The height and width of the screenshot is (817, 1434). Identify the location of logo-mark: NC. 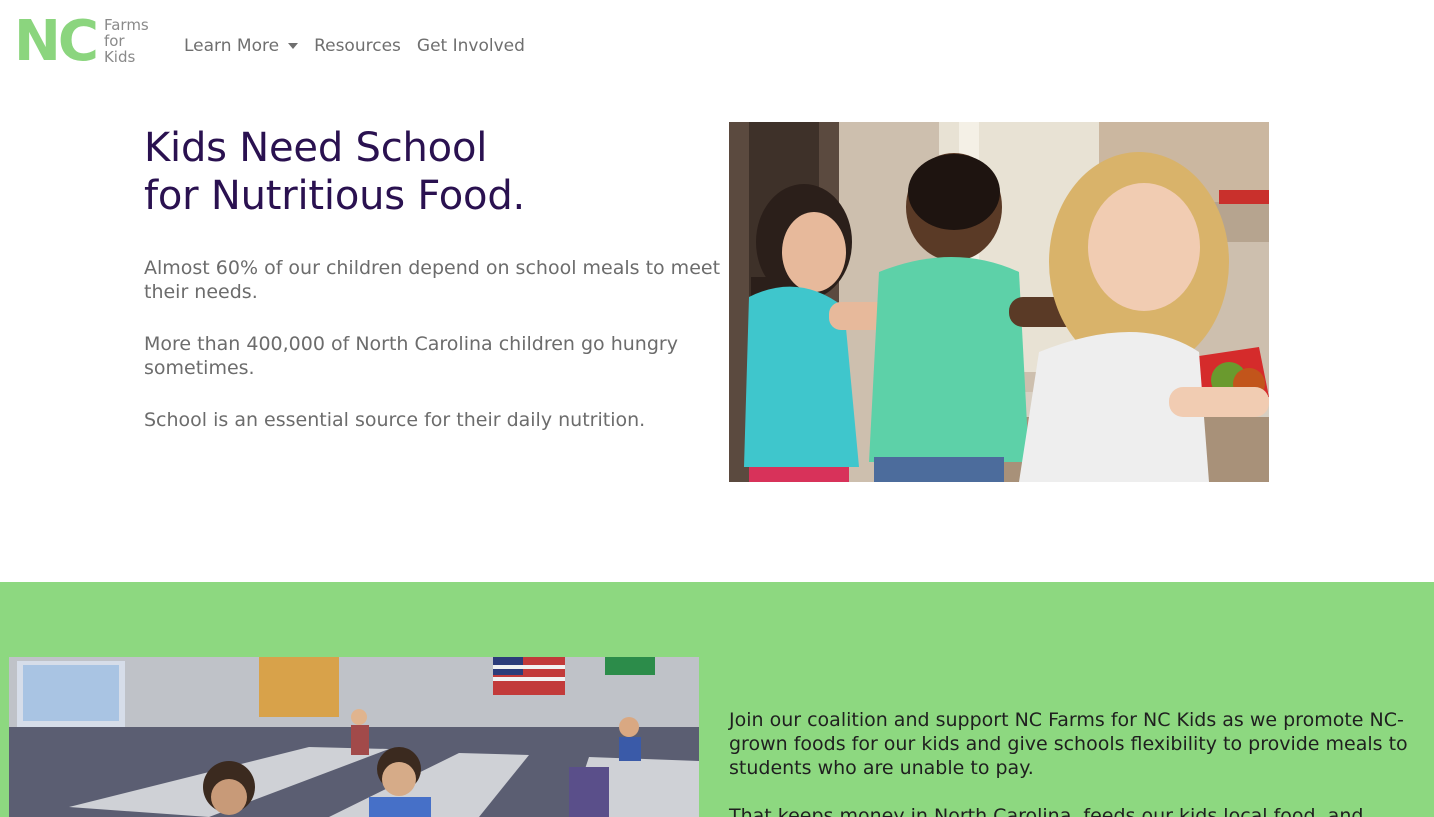
(56, 41).